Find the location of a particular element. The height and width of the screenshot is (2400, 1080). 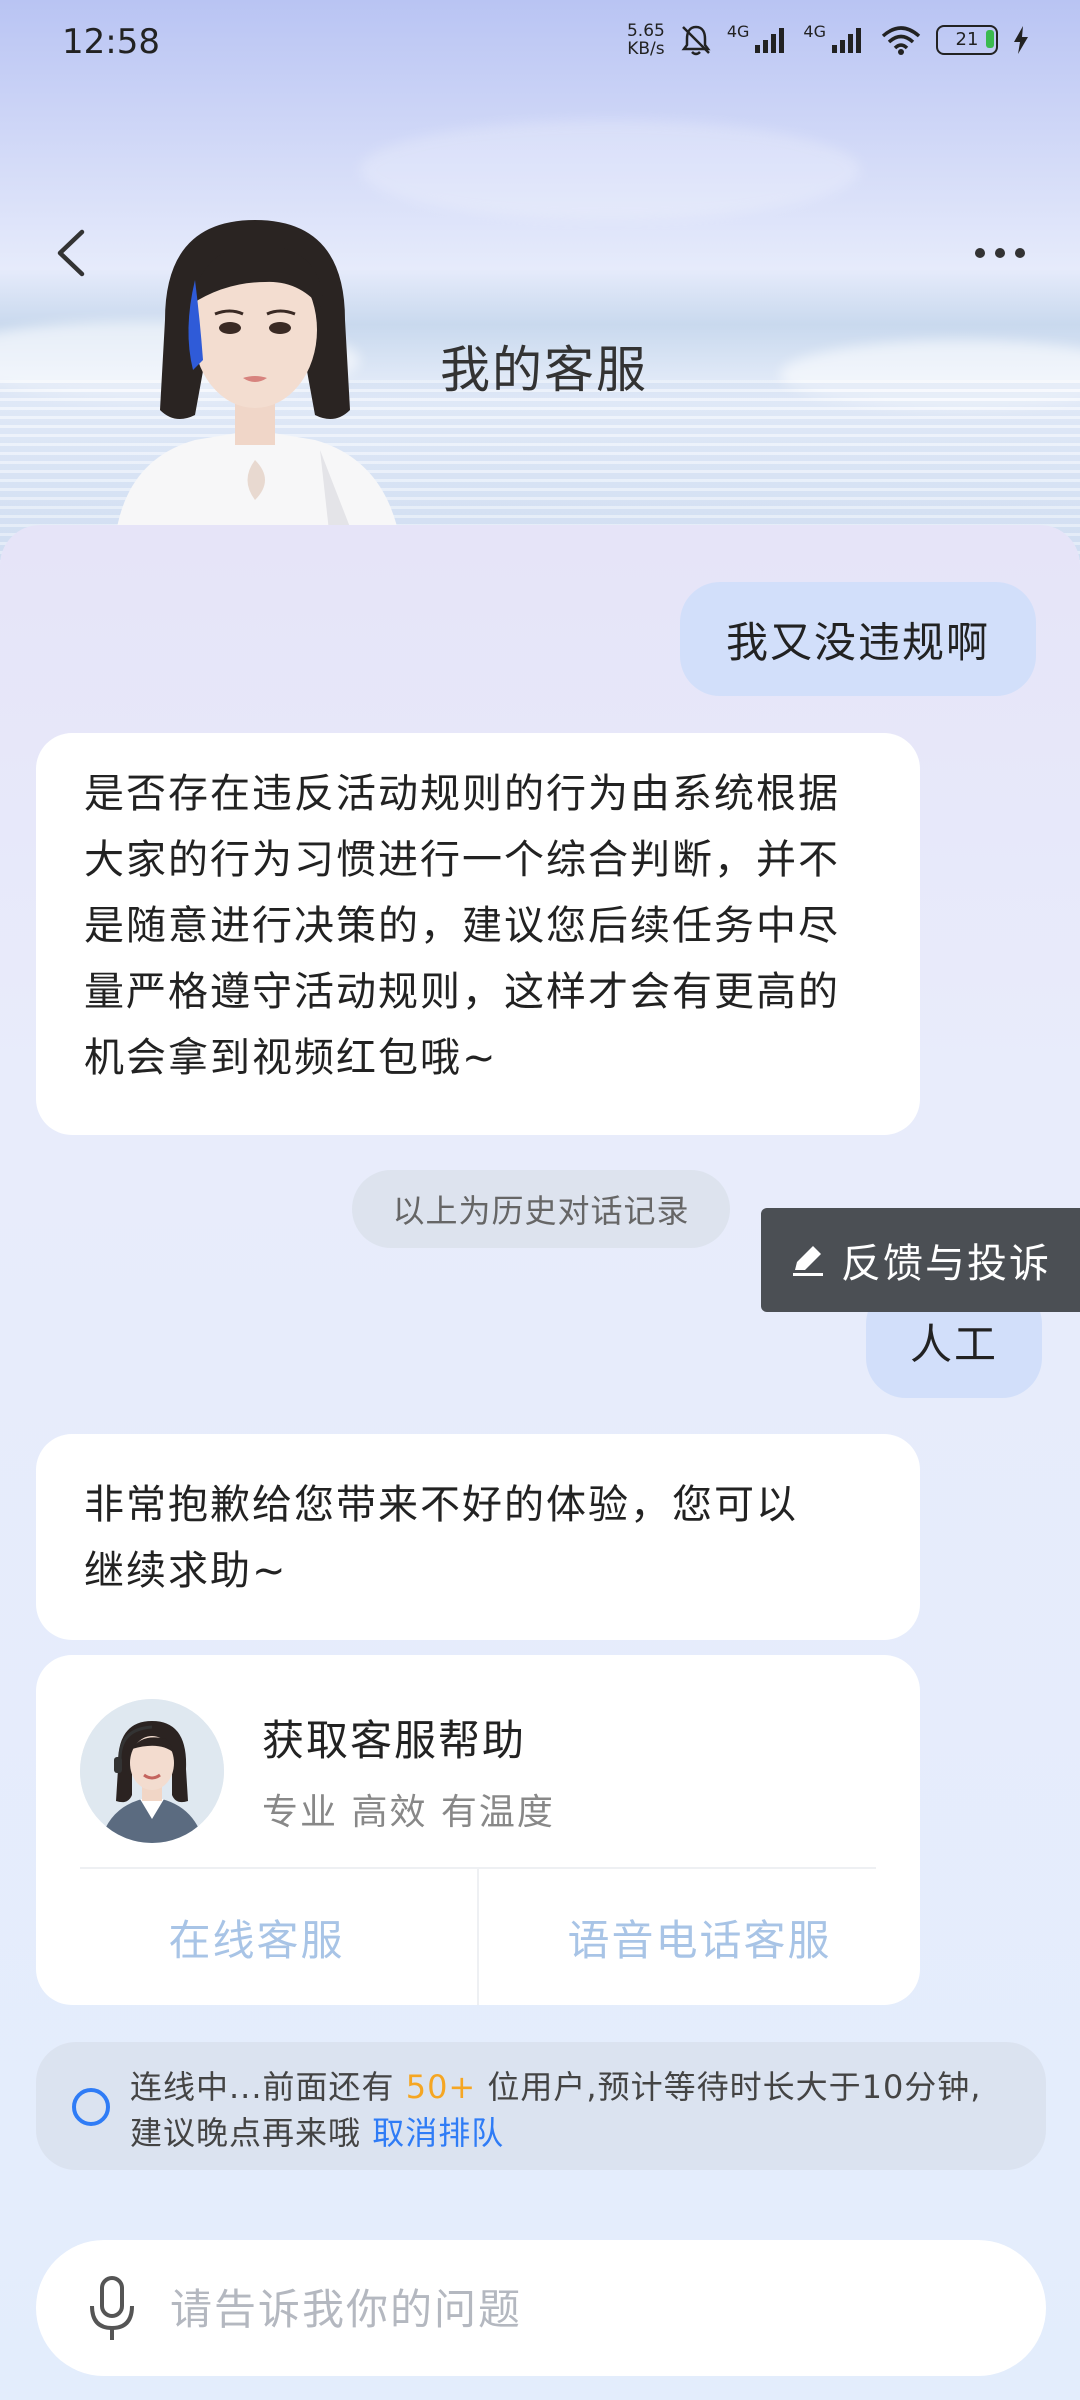

feedback-label: 反馈与投诉 is located at coordinates (946, 1264).